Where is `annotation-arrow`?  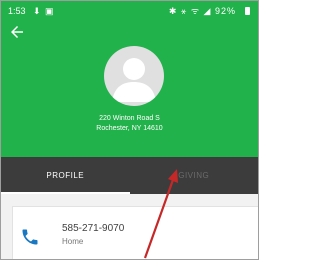 annotation-arrow is located at coordinates (160, 214).